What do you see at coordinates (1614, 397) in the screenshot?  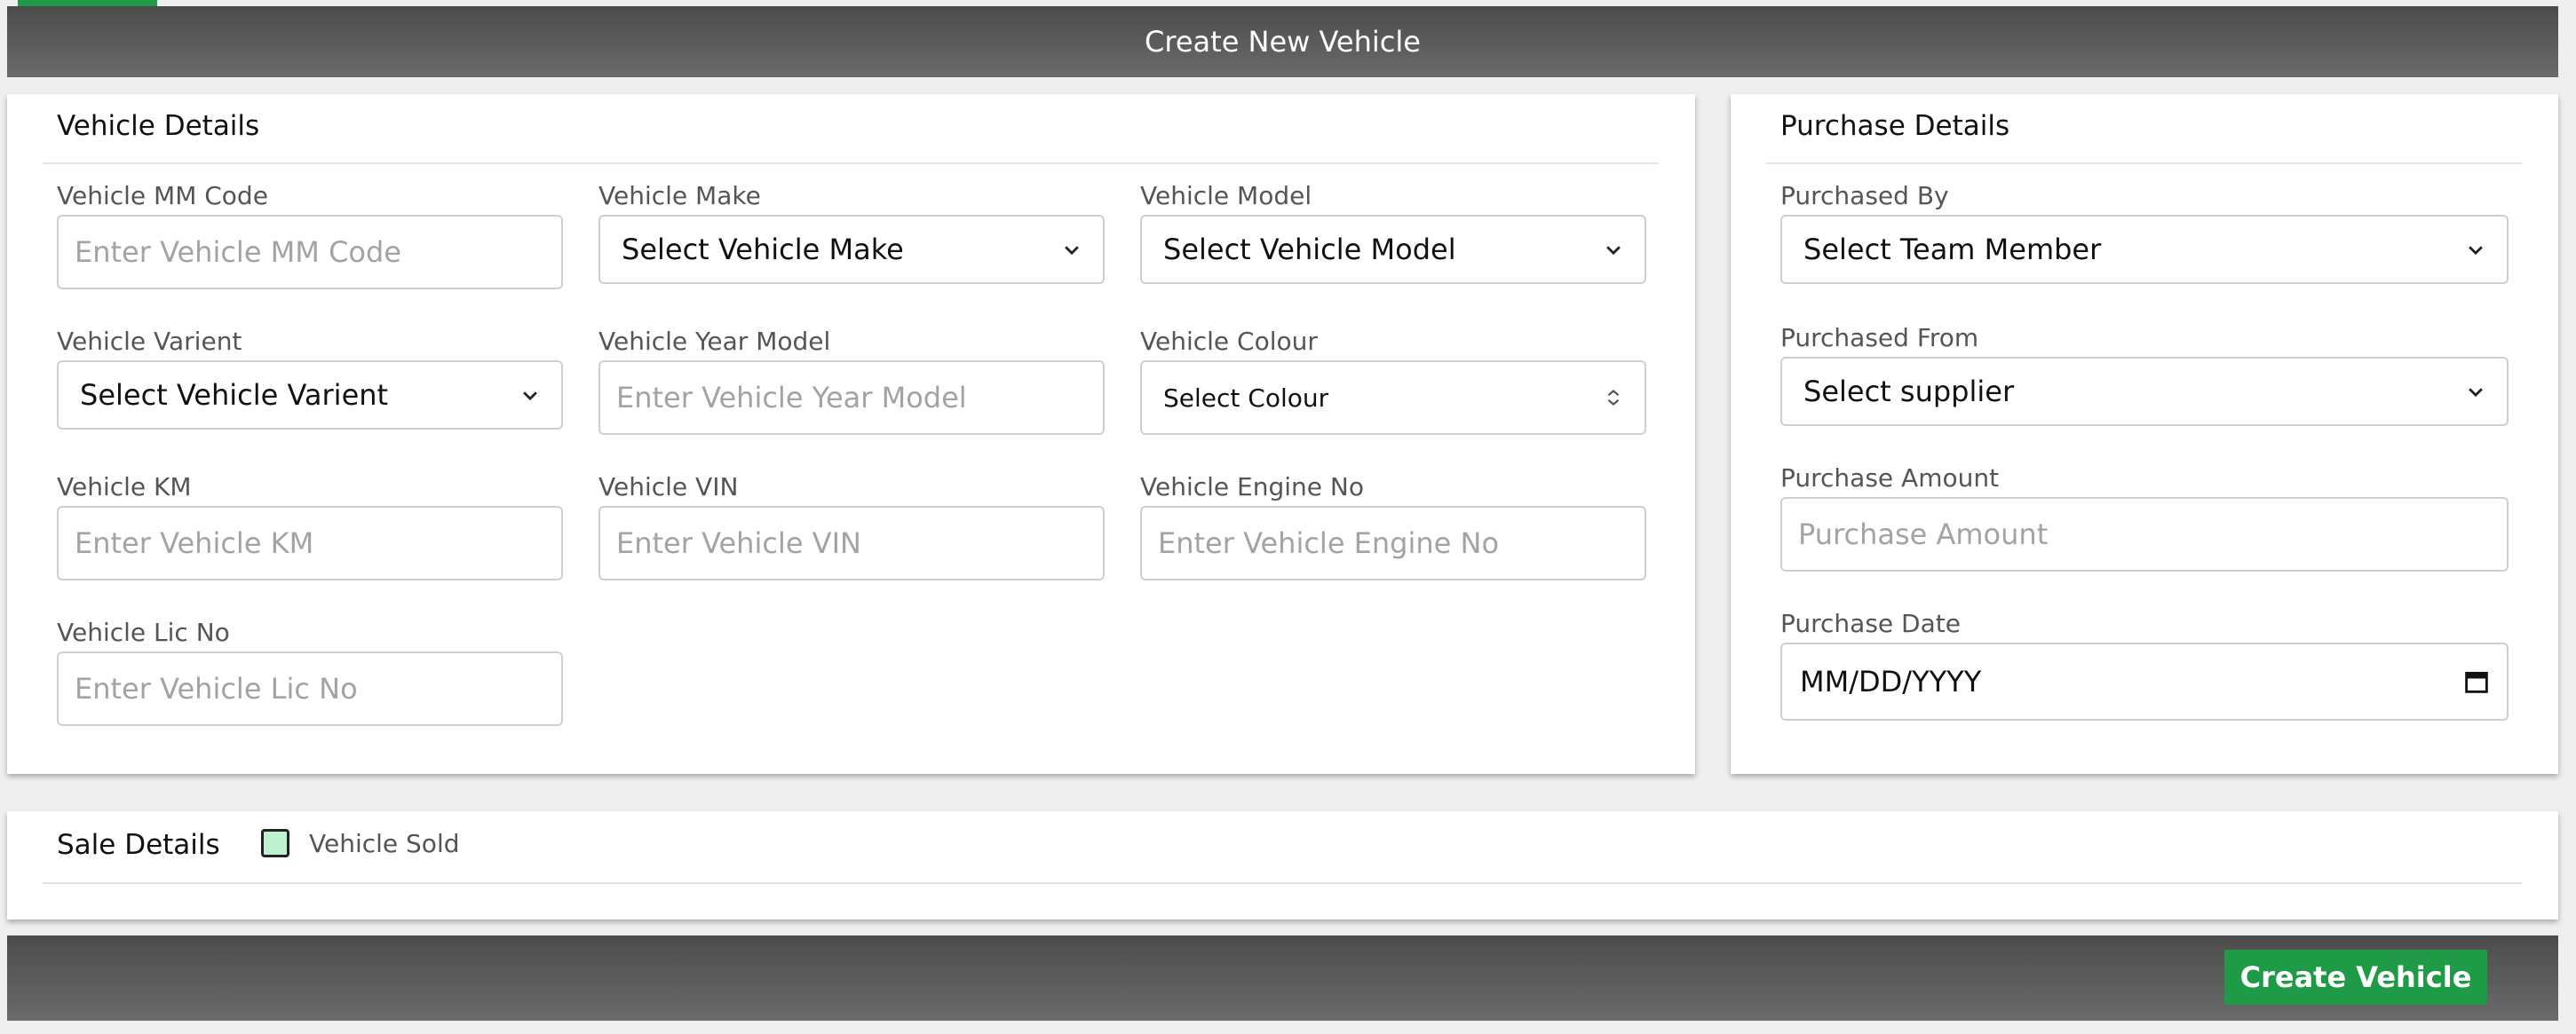 I see `sort-arrows-icon` at bounding box center [1614, 397].